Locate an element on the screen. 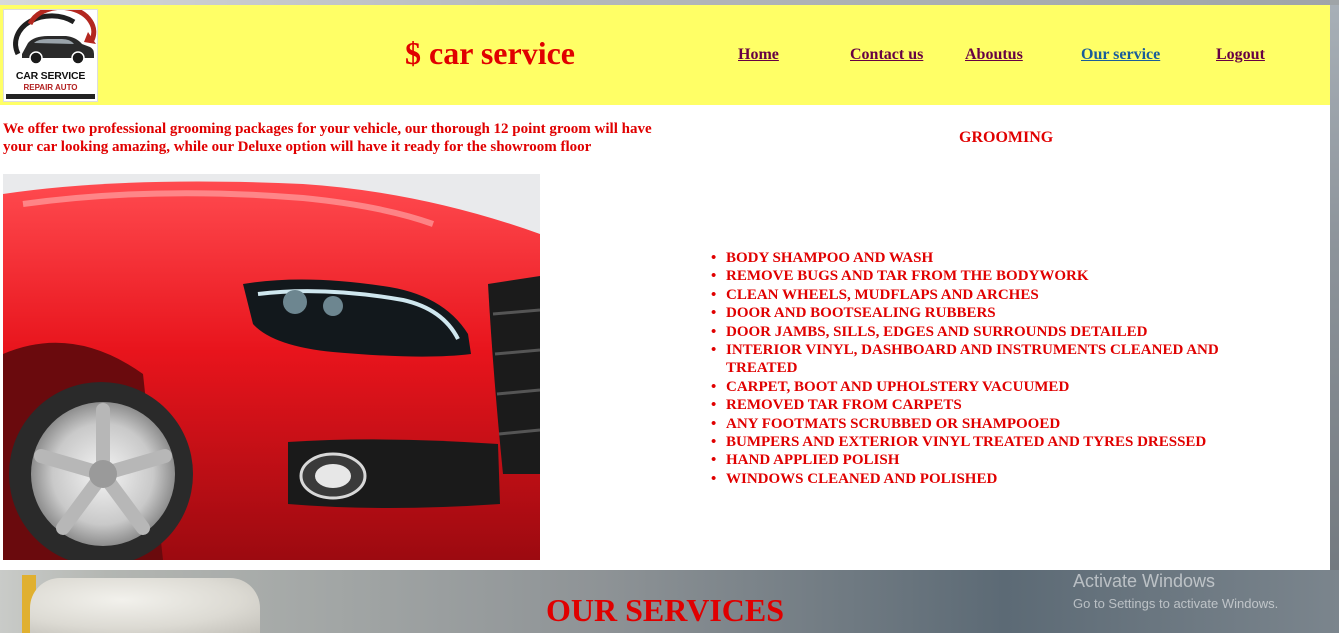 This screenshot has height=633, width=1339. nav-link-home: Home is located at coordinates (758, 55).